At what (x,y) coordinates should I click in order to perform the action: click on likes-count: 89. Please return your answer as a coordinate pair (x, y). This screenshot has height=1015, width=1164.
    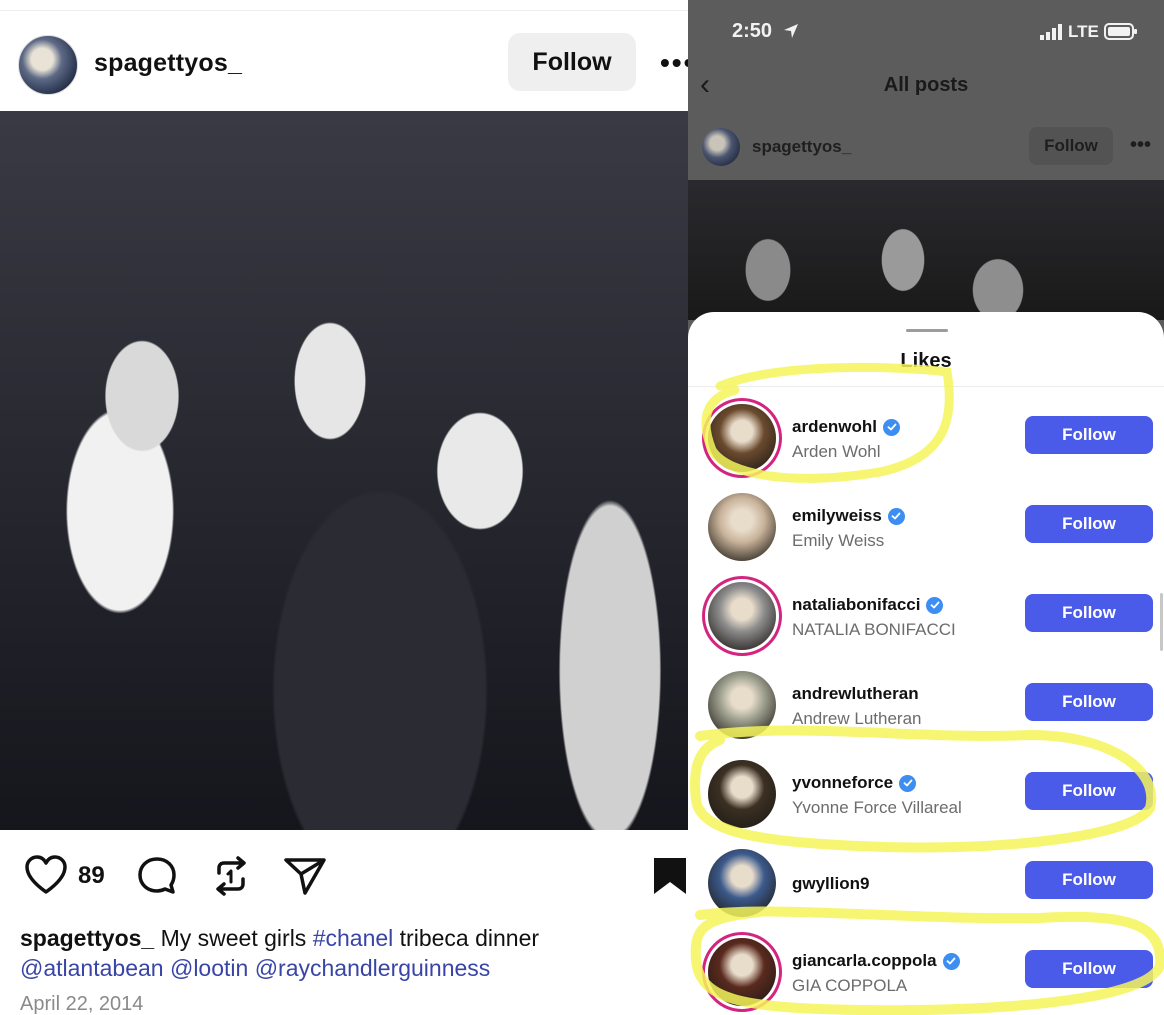
    Looking at the image, I should click on (91, 876).